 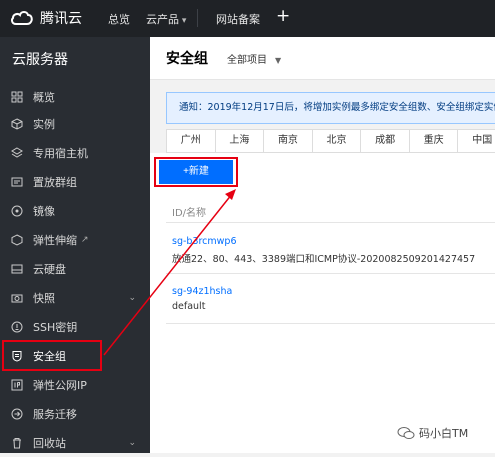 What do you see at coordinates (17, 153) in the screenshot?
I see `layers-icon` at bounding box center [17, 153].